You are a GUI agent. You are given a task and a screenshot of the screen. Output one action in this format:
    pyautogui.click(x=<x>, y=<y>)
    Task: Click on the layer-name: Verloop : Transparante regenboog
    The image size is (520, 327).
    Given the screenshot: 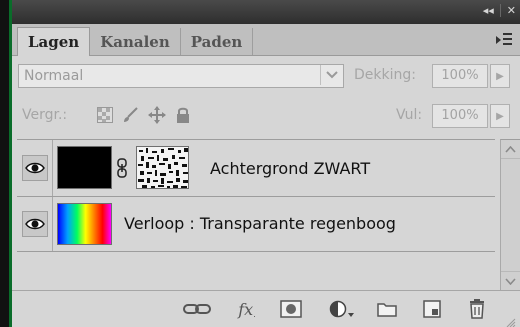 What is the action you would take?
    pyautogui.click(x=260, y=223)
    